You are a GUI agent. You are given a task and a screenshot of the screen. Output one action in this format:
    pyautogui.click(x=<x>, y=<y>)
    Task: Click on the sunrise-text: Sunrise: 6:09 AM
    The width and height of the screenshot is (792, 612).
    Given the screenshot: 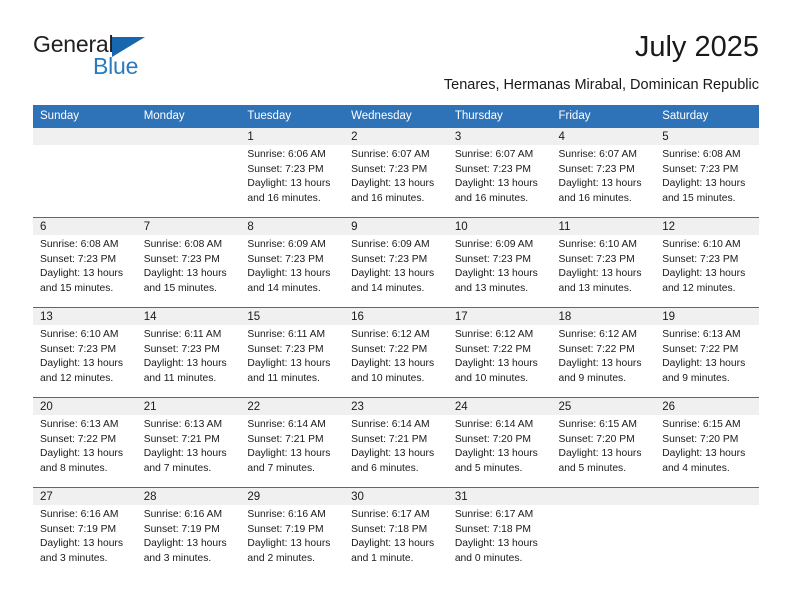 What is the action you would take?
    pyautogui.click(x=286, y=244)
    